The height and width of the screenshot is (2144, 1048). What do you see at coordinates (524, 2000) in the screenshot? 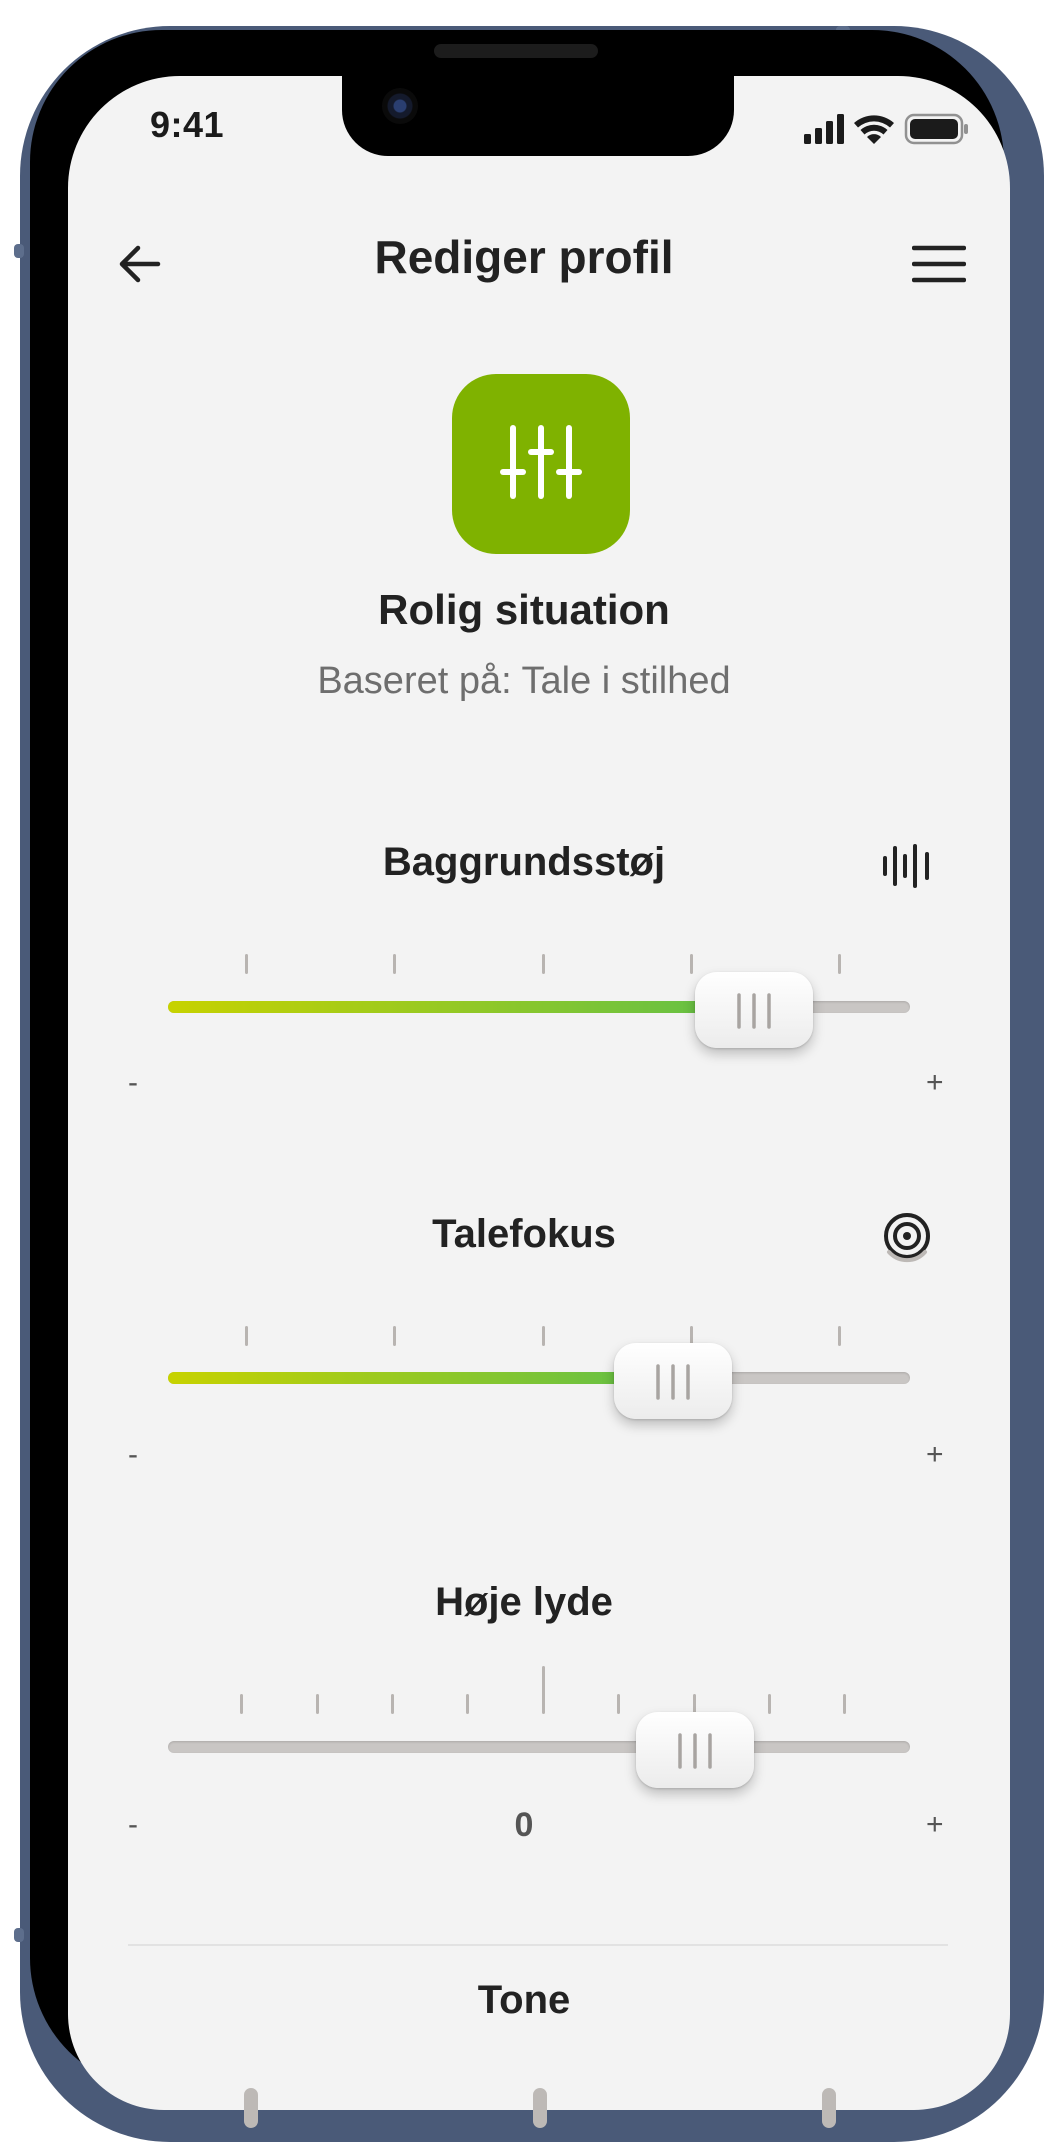
I see `tone-section-title: Tone` at bounding box center [524, 2000].